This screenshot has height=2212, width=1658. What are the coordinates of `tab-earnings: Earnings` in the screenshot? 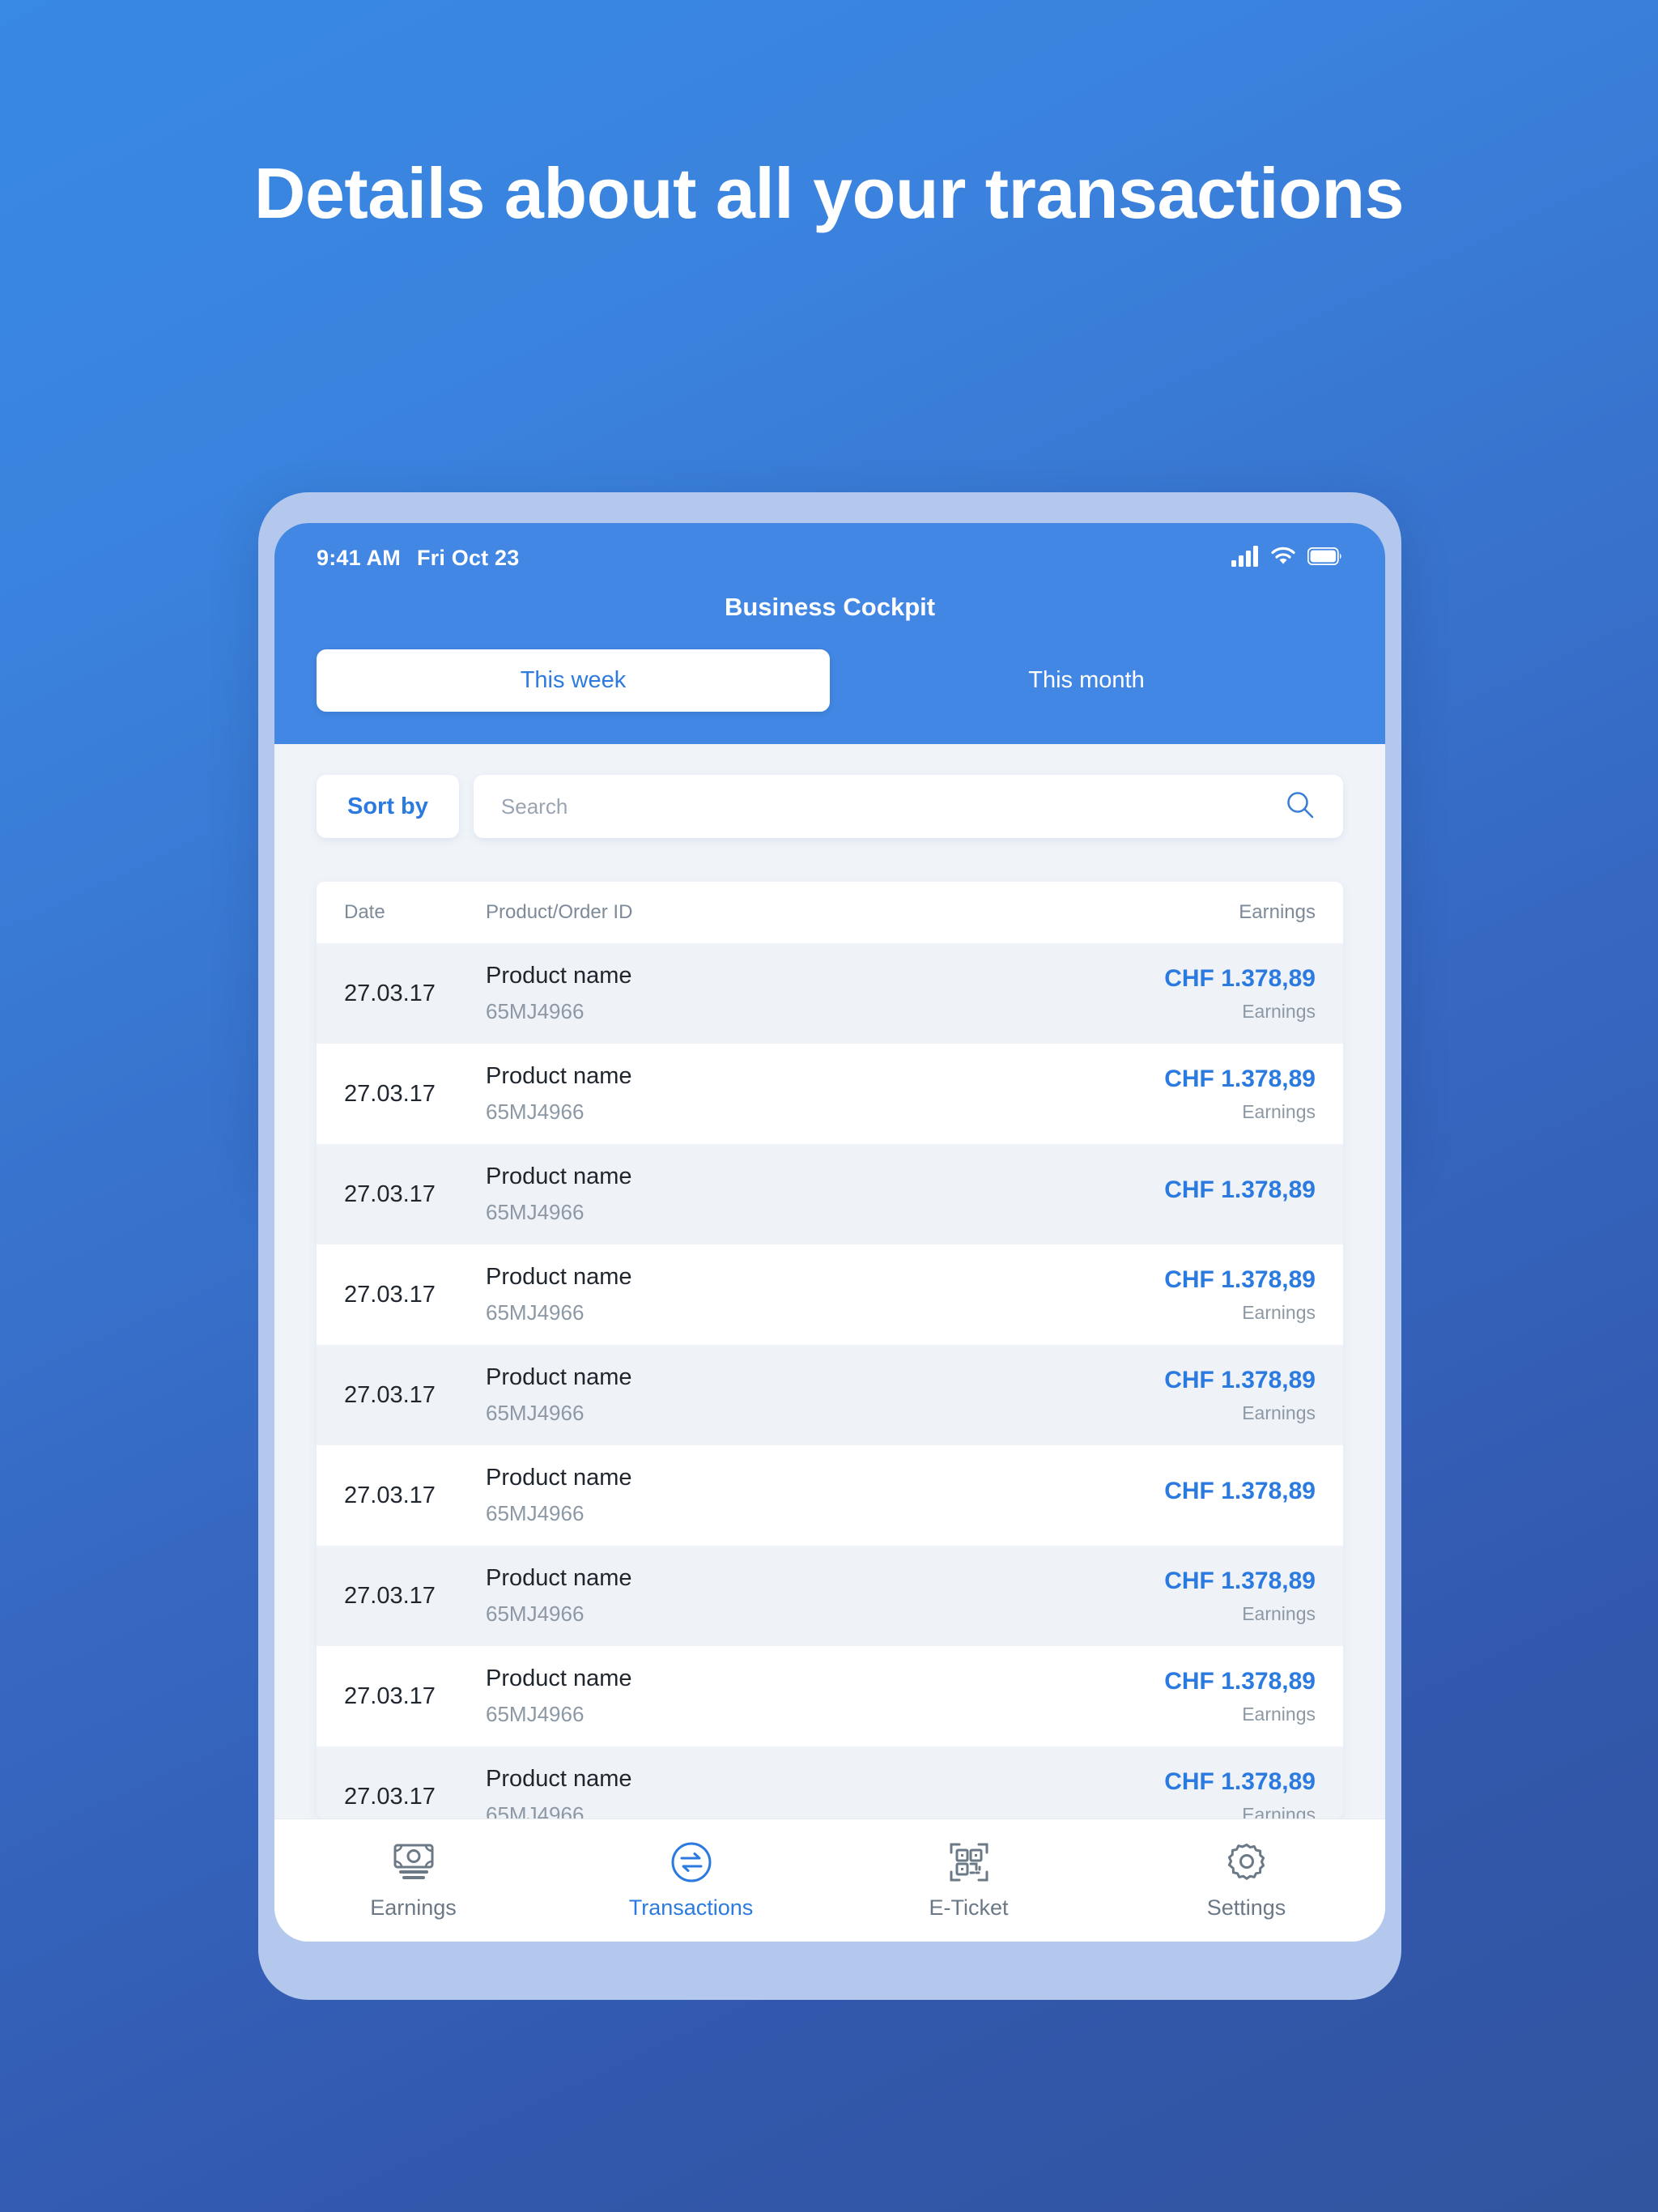 It's located at (413, 1880).